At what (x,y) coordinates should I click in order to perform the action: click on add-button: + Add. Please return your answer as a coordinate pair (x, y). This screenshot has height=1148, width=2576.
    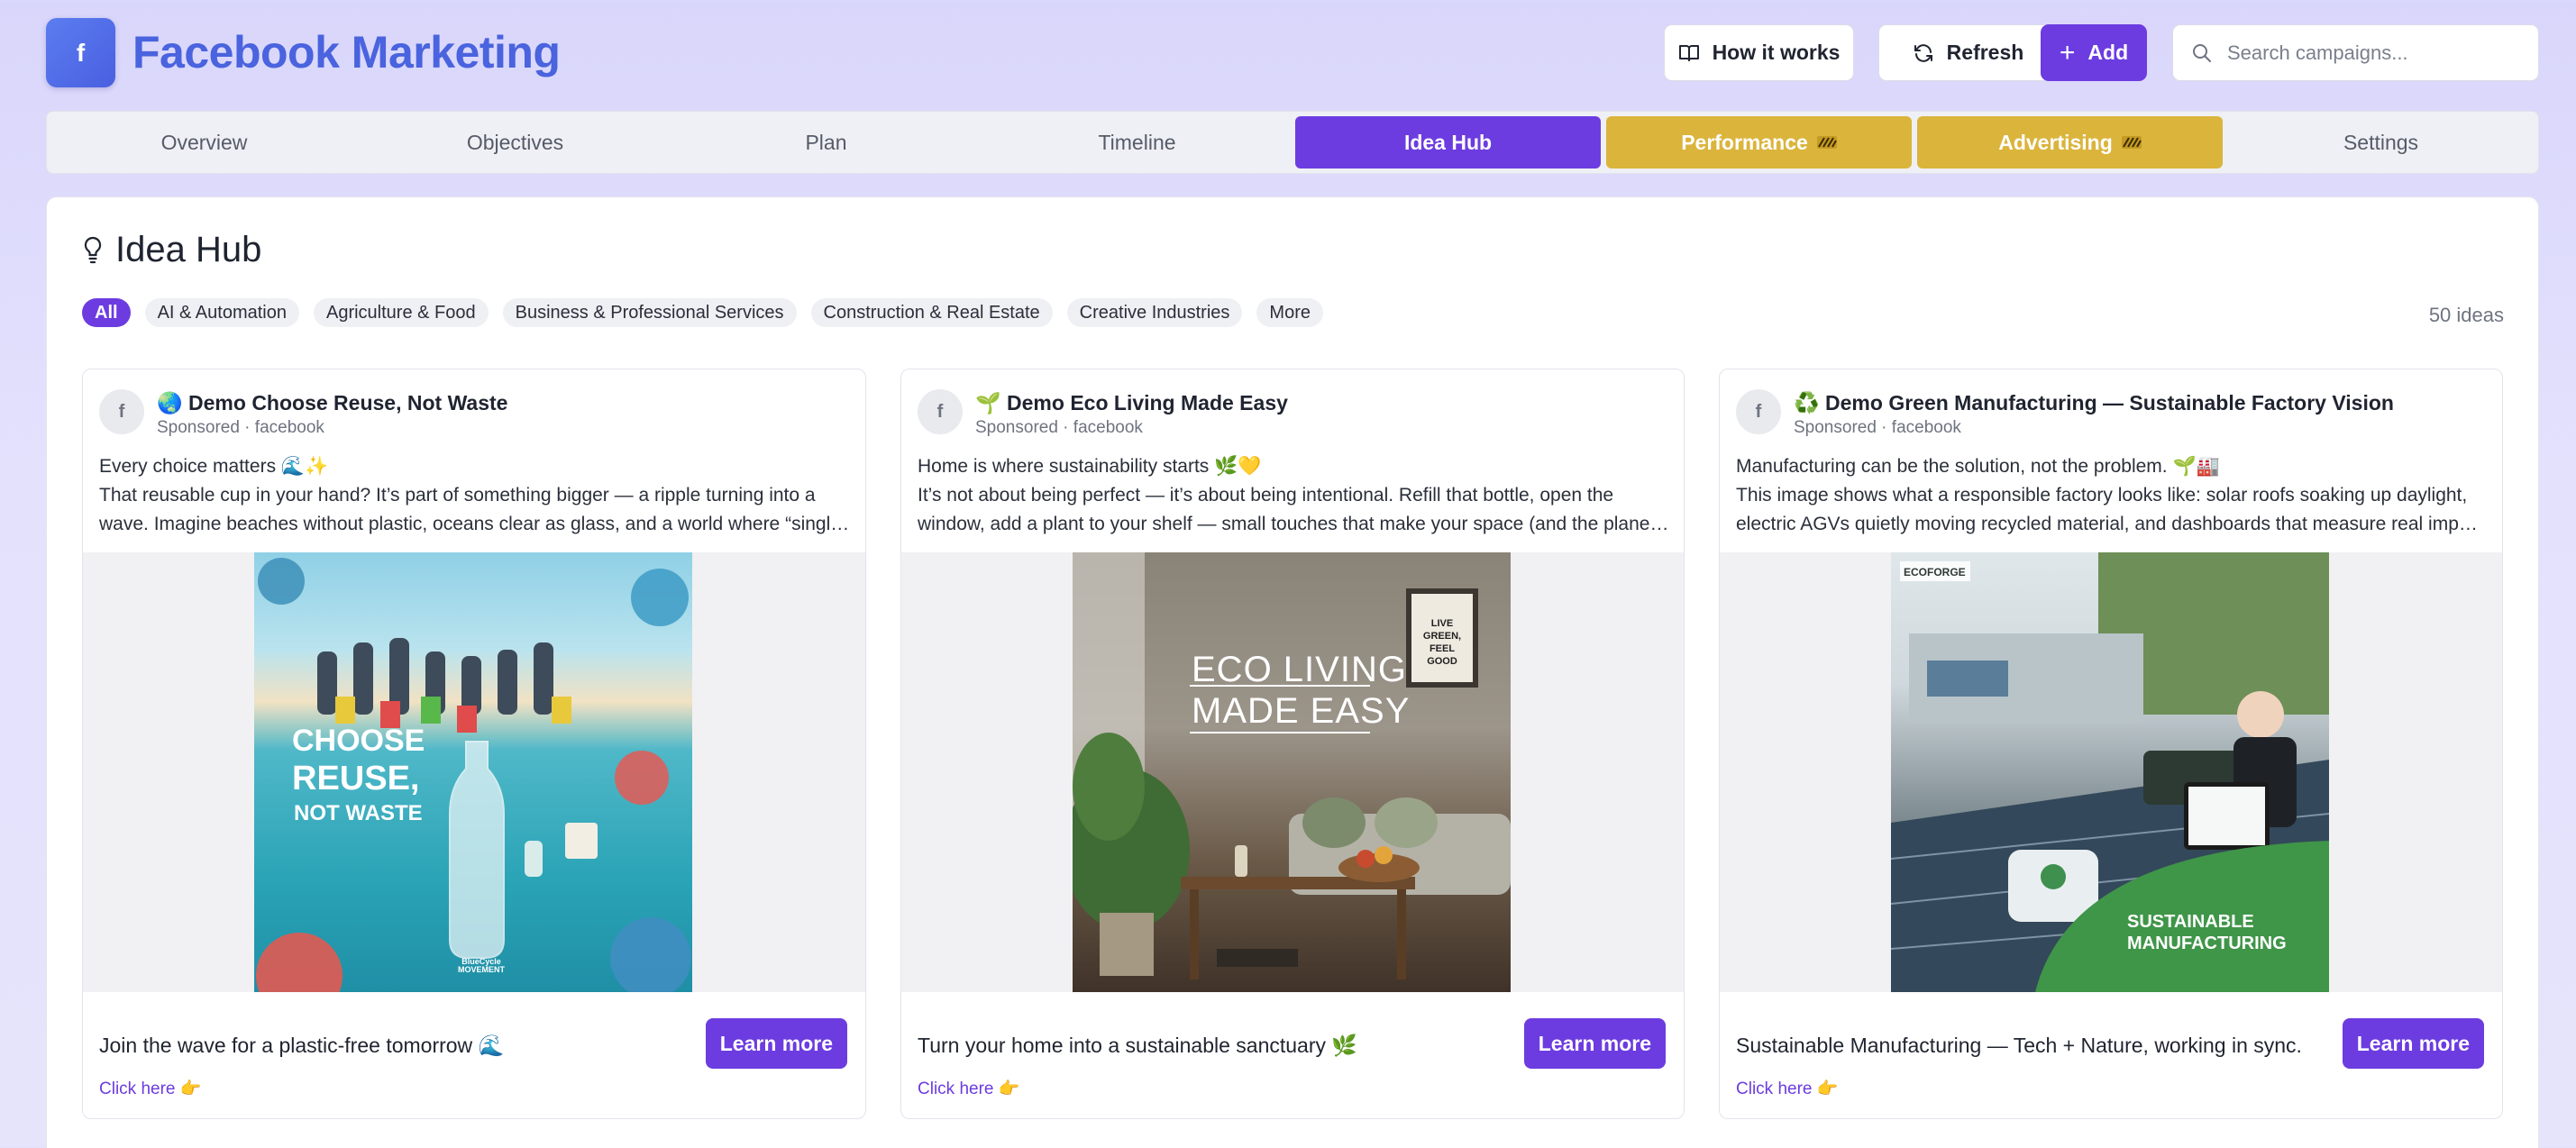
    Looking at the image, I should click on (2094, 53).